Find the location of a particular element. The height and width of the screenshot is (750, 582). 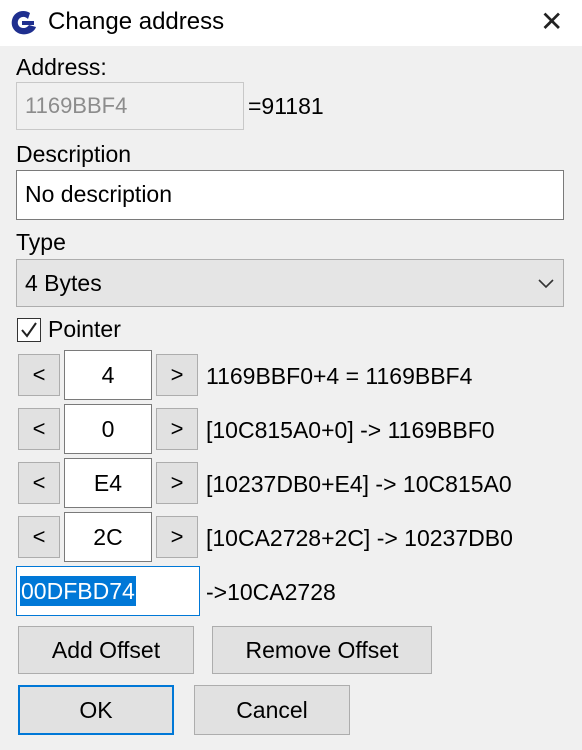

close-button: ✕ is located at coordinates (554, 23).